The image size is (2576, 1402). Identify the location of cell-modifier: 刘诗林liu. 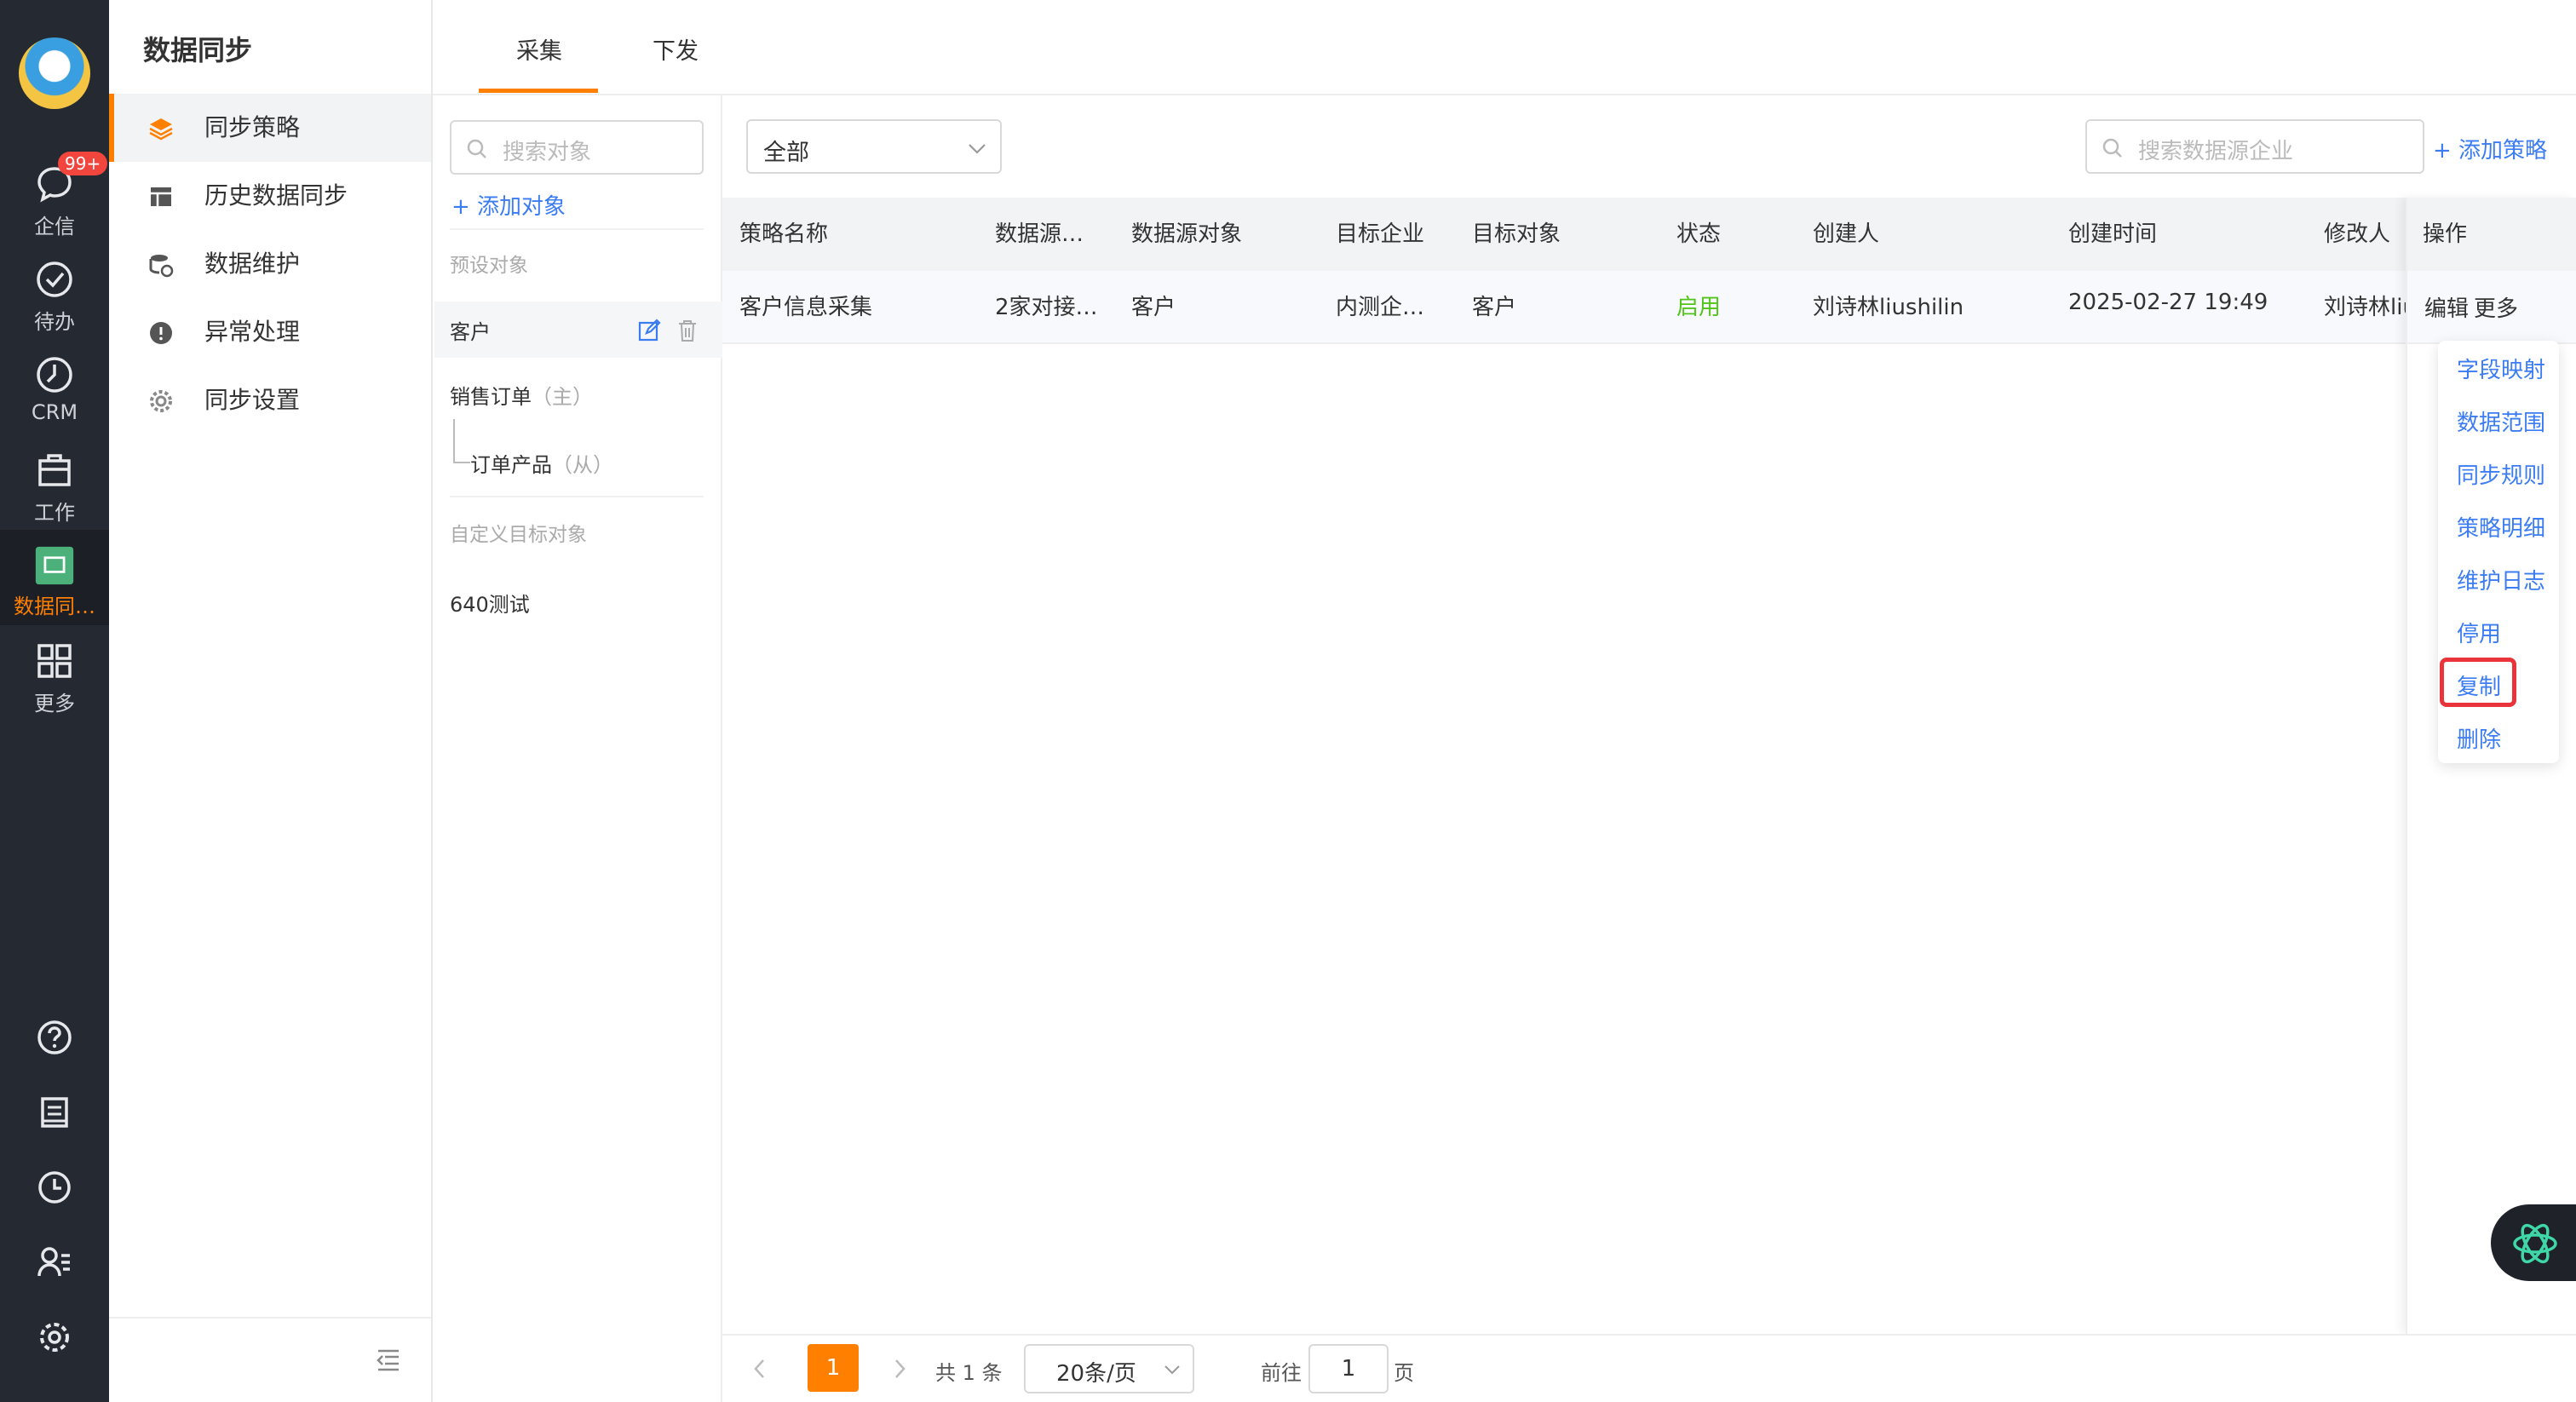
(2365, 307).